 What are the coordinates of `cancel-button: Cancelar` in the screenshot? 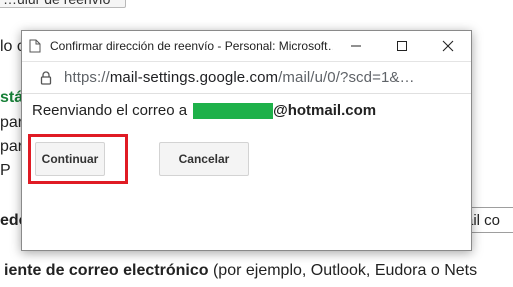 It's located at (204, 159).